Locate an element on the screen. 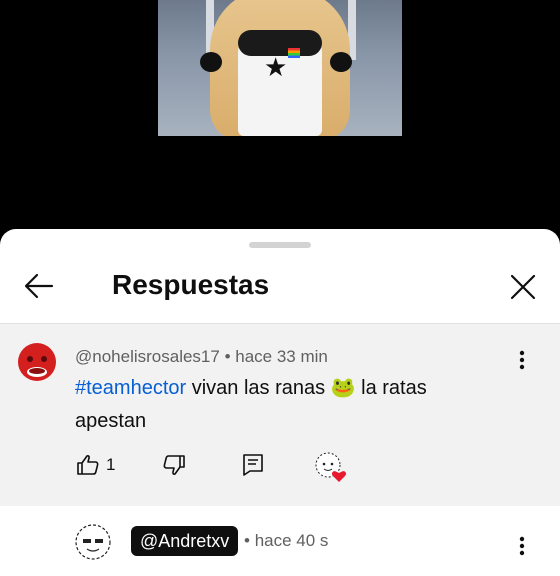 The image size is (560, 576). sheet-title: Respuestas is located at coordinates (191, 284).